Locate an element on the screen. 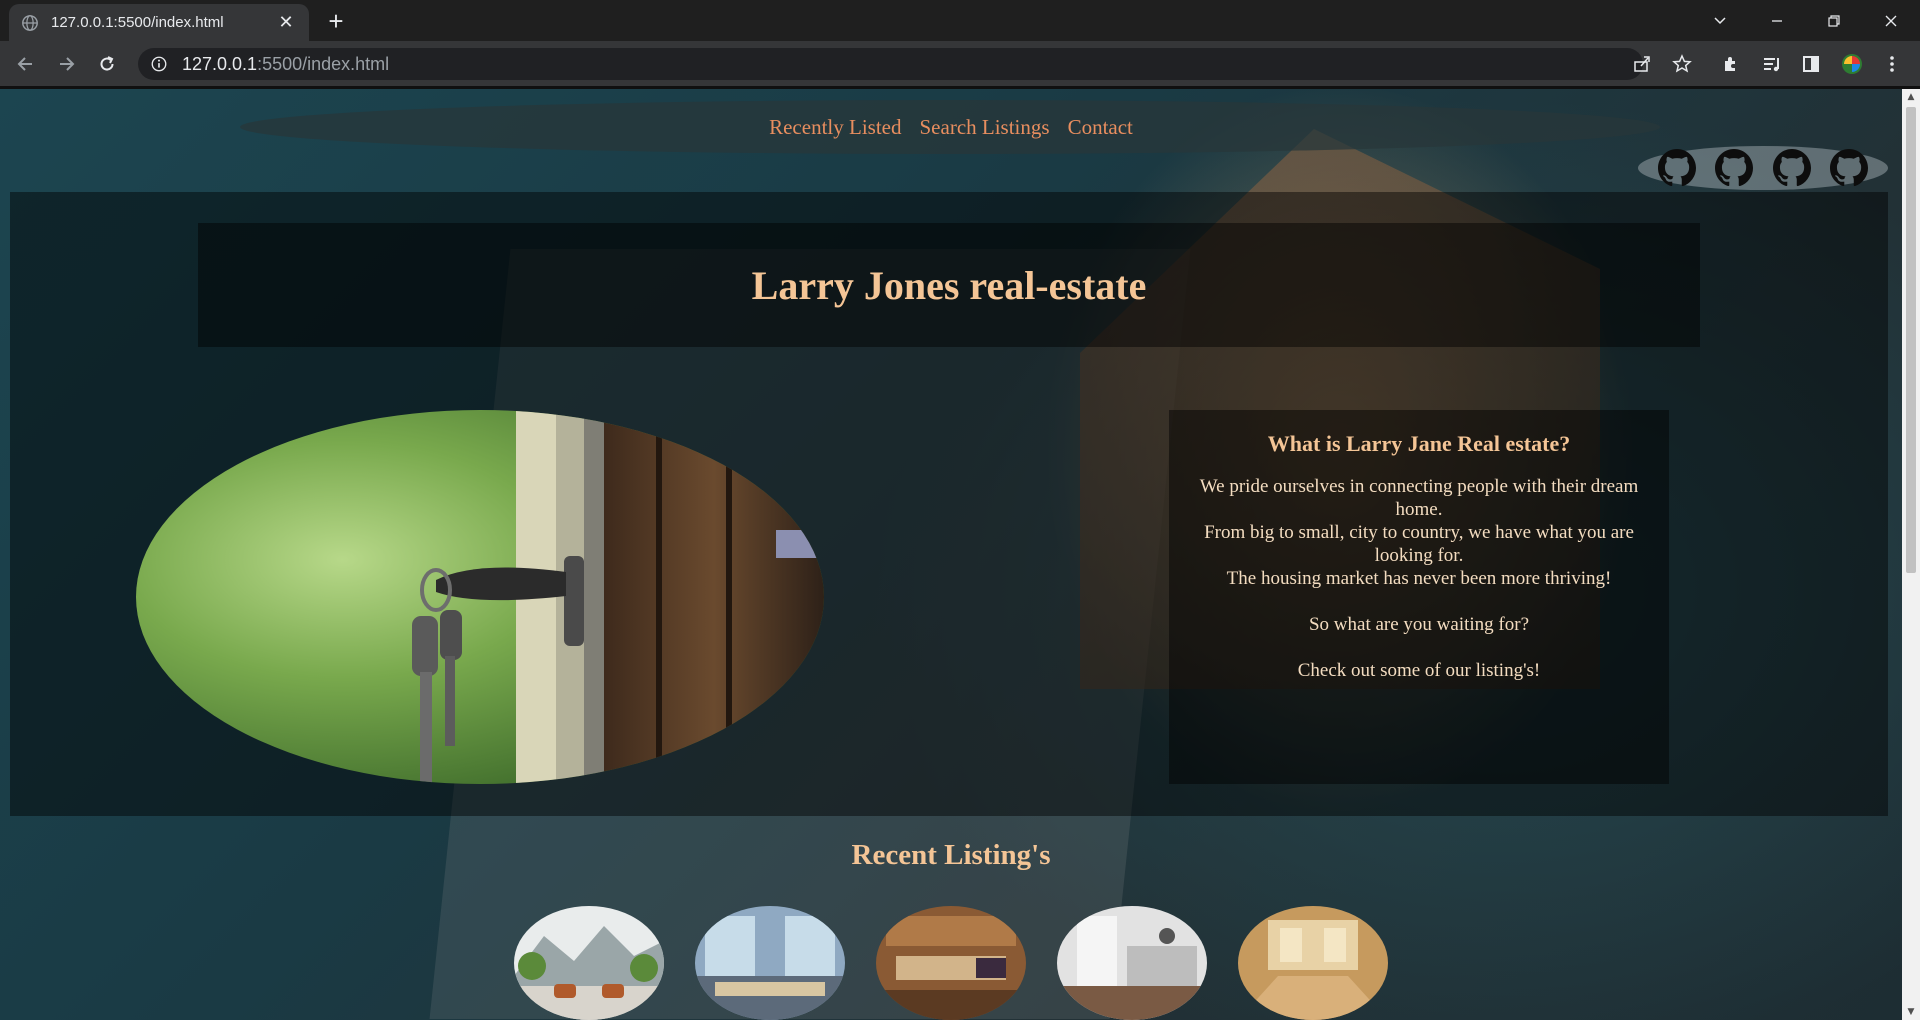 Image resolution: width=1920 pixels, height=1020 pixels. top-nav: Recently Listed Search Listings Contact is located at coordinates (951, 127).